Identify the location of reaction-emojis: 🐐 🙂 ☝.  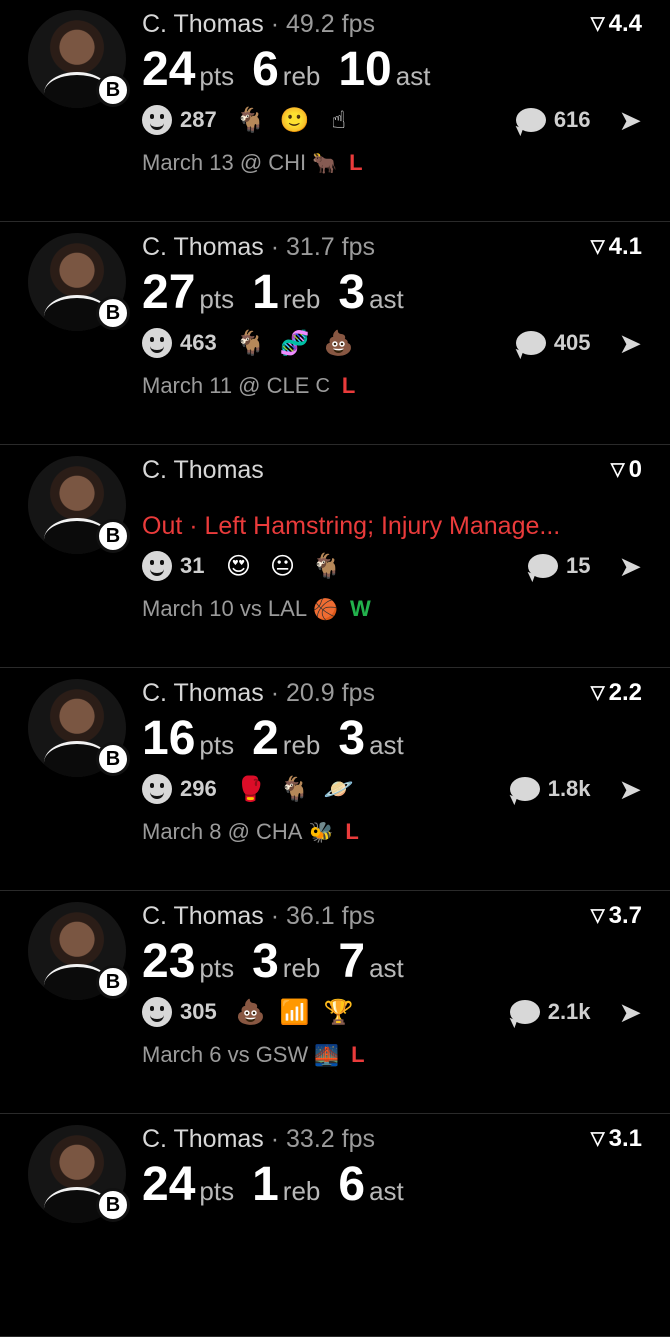
(295, 120).